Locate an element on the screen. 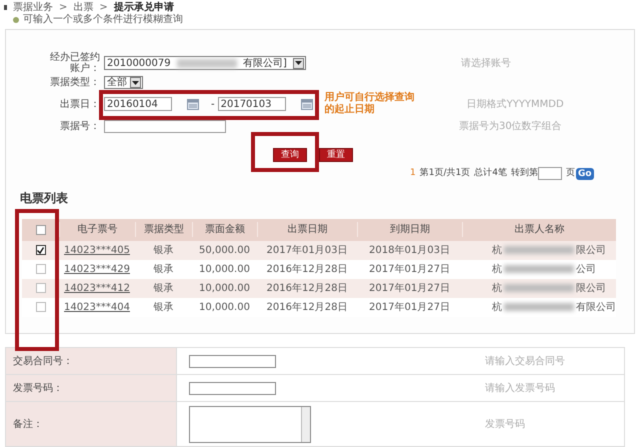  breadcrumb-item: 票据业务 is located at coordinates (33, 7).